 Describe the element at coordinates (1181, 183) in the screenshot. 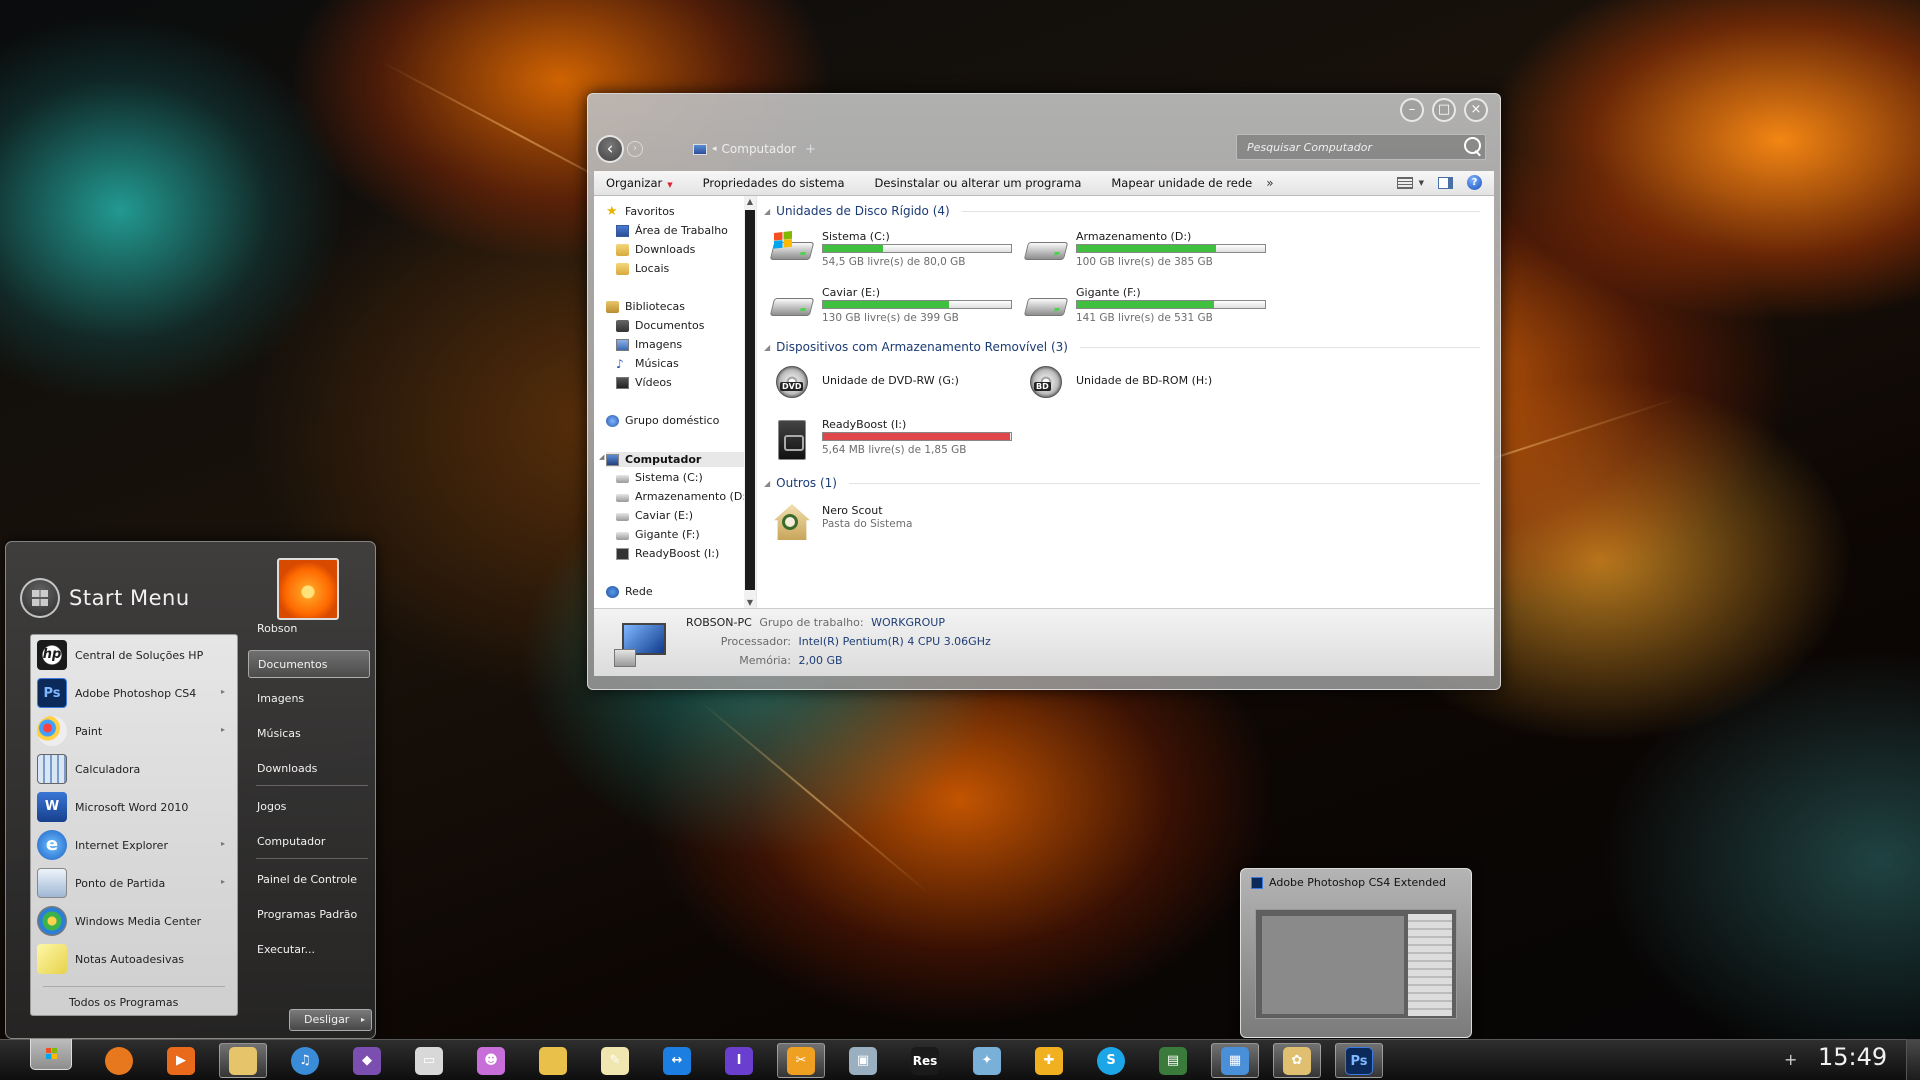

I see `map-network-drive-button: Mapear unidade de rede` at that location.